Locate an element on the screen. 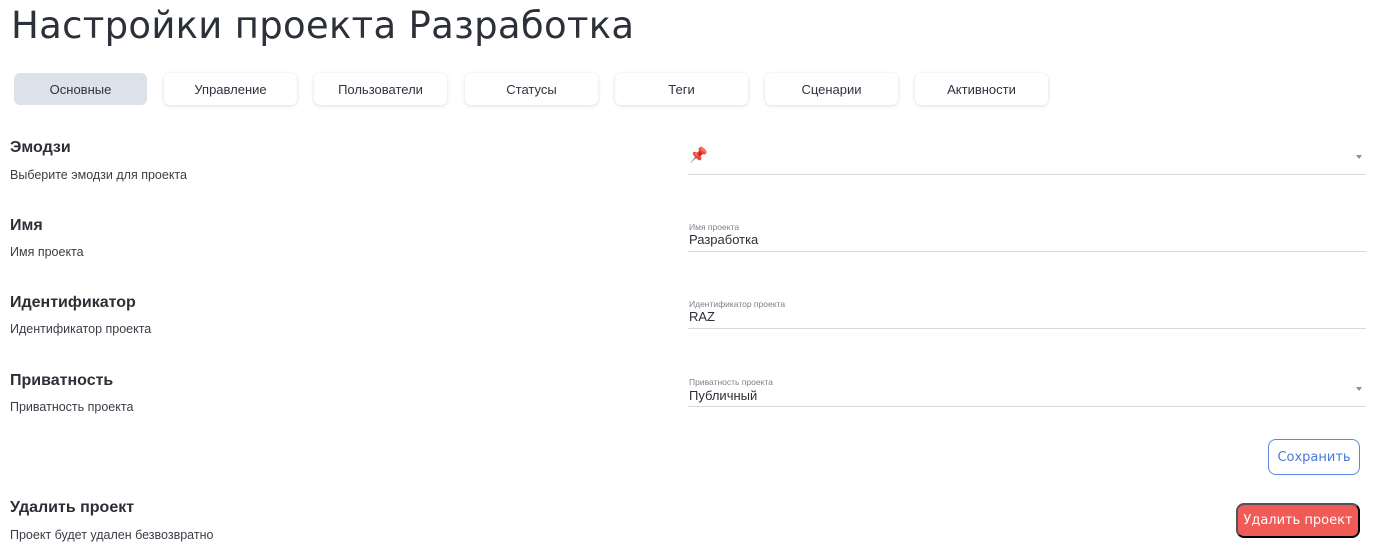  tab-users: Пользователи is located at coordinates (380, 89).